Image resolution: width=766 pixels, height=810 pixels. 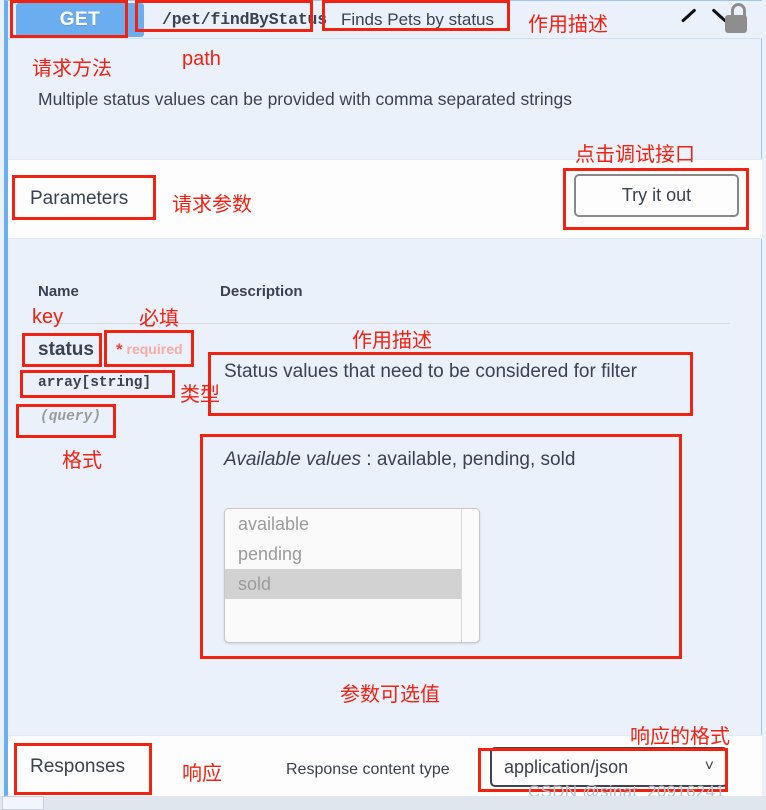 What do you see at coordinates (200, 394) in the screenshot?
I see `annotation-label-type: 类型` at bounding box center [200, 394].